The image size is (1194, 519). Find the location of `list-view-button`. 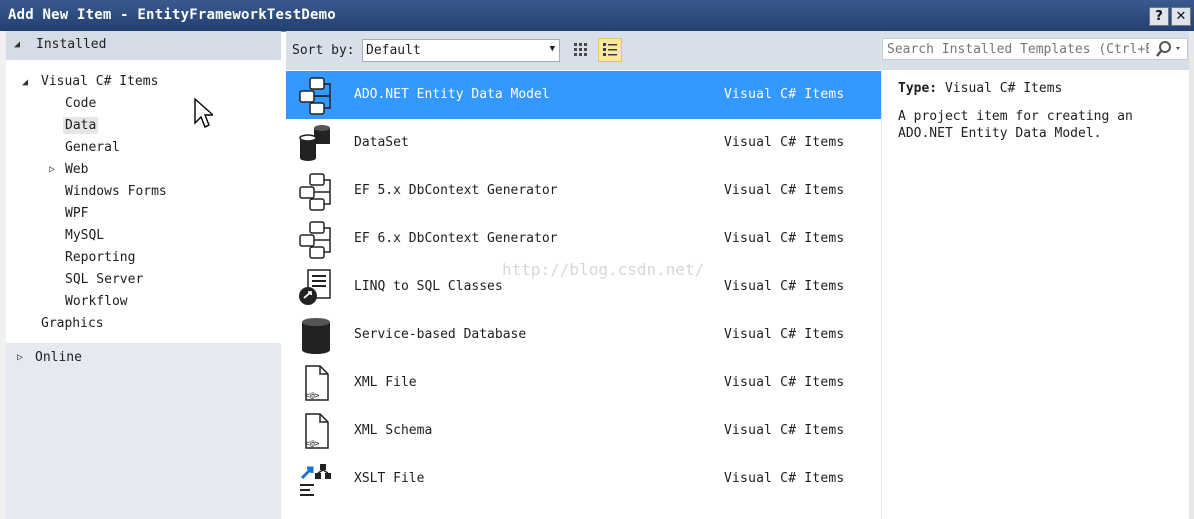

list-view-button is located at coordinates (610, 50).